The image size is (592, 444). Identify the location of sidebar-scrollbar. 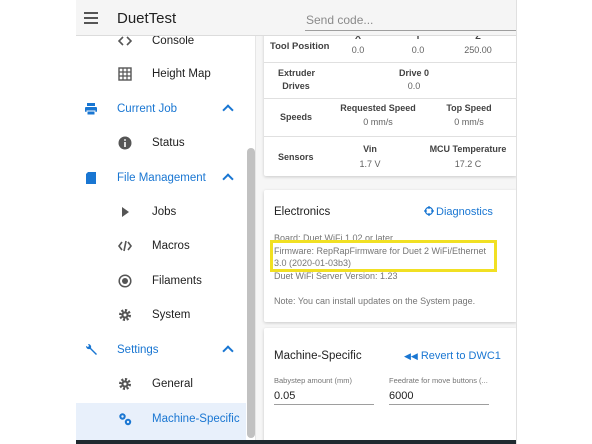
(251, 293).